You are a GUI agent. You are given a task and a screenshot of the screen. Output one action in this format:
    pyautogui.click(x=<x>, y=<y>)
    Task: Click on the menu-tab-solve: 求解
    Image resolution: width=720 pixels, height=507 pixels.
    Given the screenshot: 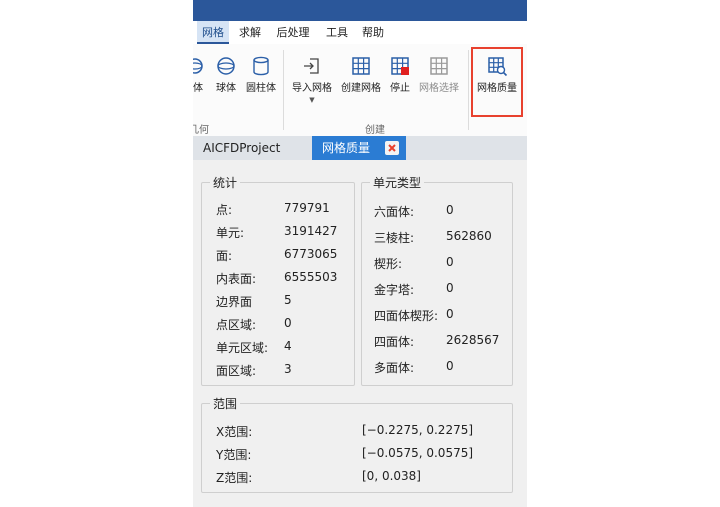 What is the action you would take?
    pyautogui.click(x=250, y=32)
    